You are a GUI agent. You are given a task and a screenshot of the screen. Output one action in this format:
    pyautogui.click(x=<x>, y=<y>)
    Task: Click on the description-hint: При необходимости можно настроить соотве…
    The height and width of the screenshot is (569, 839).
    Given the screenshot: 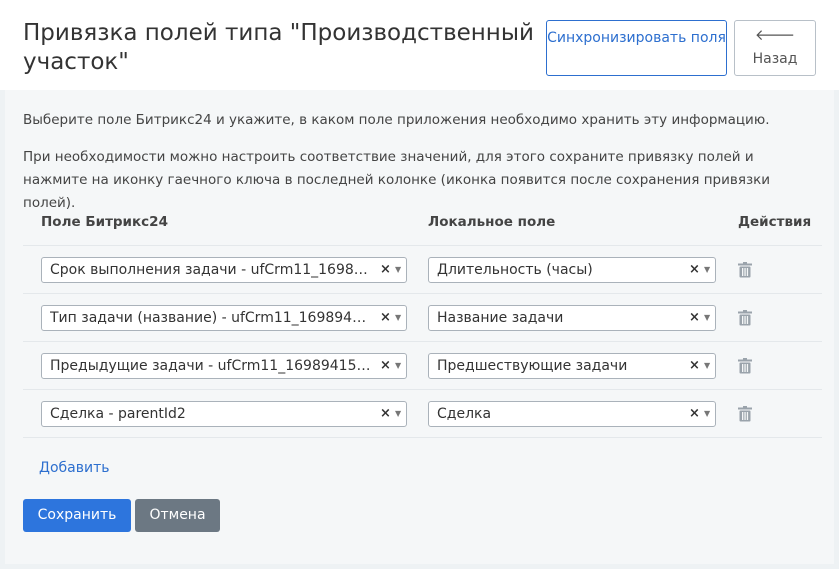 What is the action you would take?
    pyautogui.click(x=397, y=180)
    